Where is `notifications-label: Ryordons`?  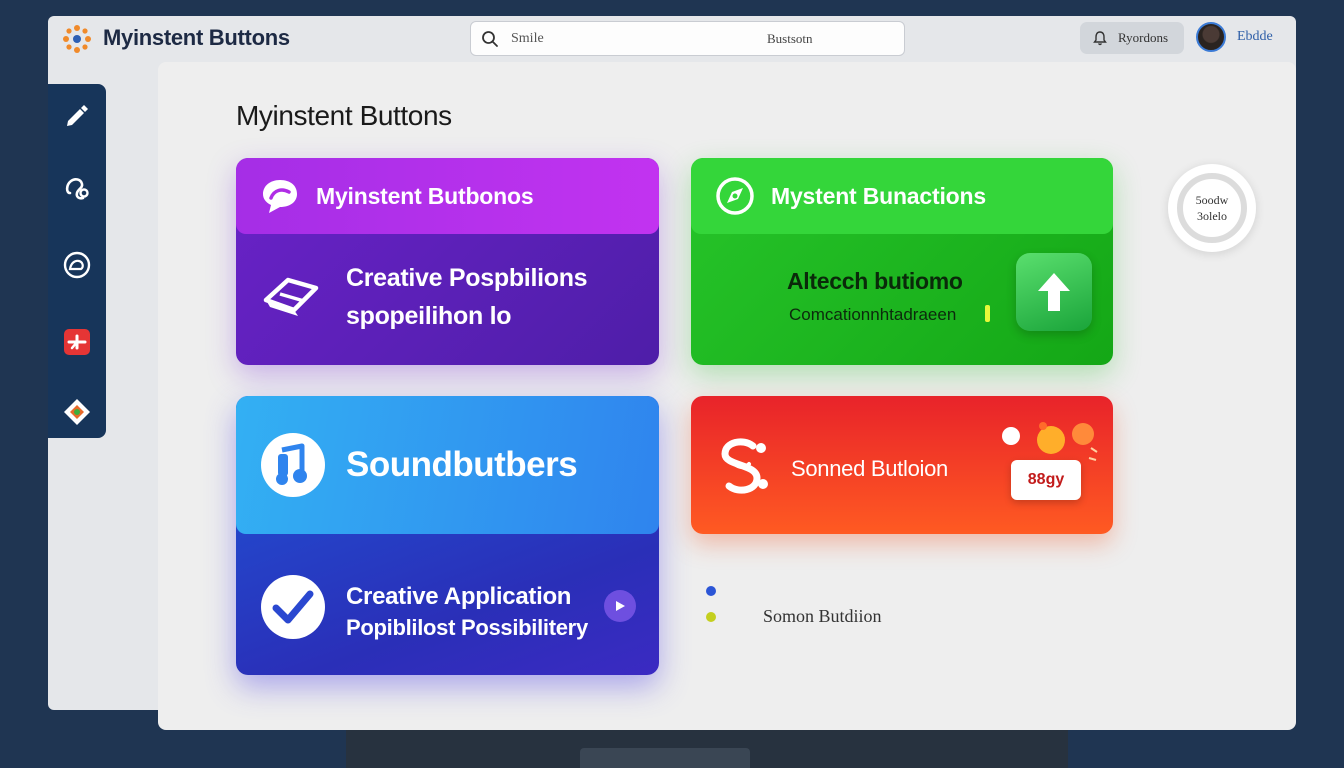 notifications-label: Ryordons is located at coordinates (1143, 37).